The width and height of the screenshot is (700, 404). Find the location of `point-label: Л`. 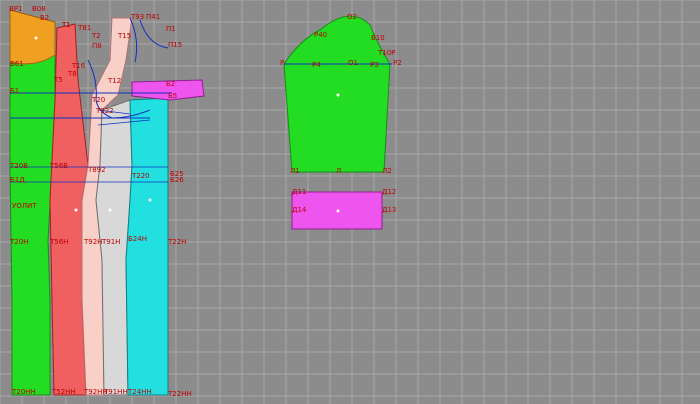

point-label: Л is located at coordinates (338, 171).